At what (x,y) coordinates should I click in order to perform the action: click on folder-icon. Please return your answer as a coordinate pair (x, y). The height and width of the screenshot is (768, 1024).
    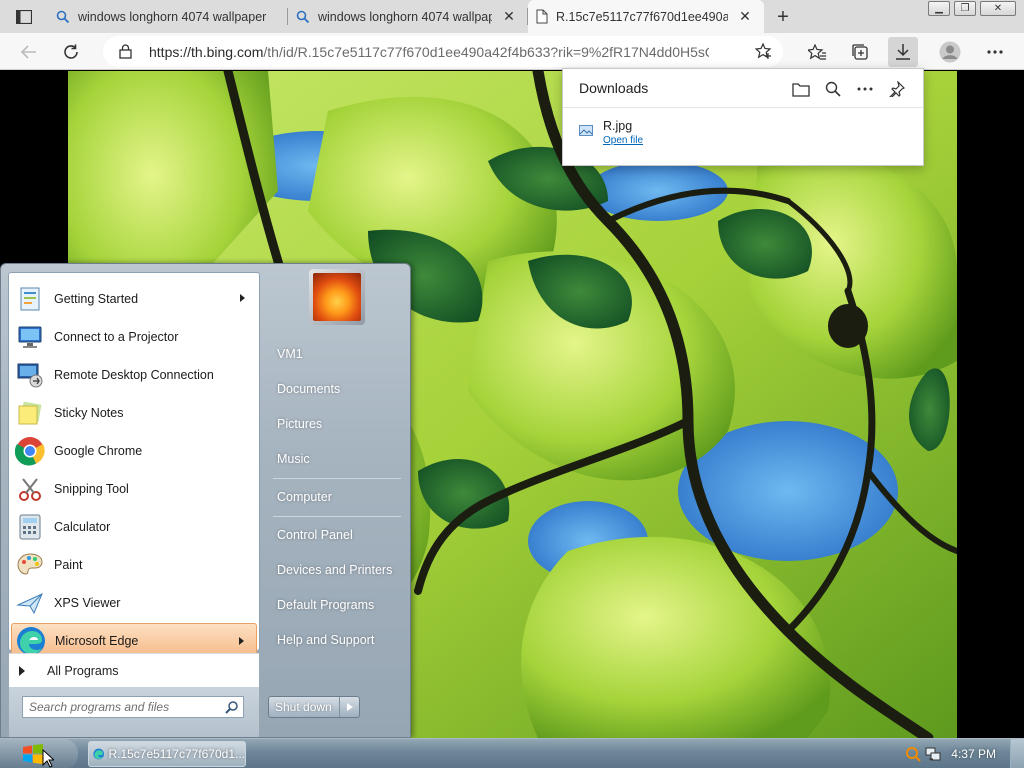
    Looking at the image, I should click on (801, 89).